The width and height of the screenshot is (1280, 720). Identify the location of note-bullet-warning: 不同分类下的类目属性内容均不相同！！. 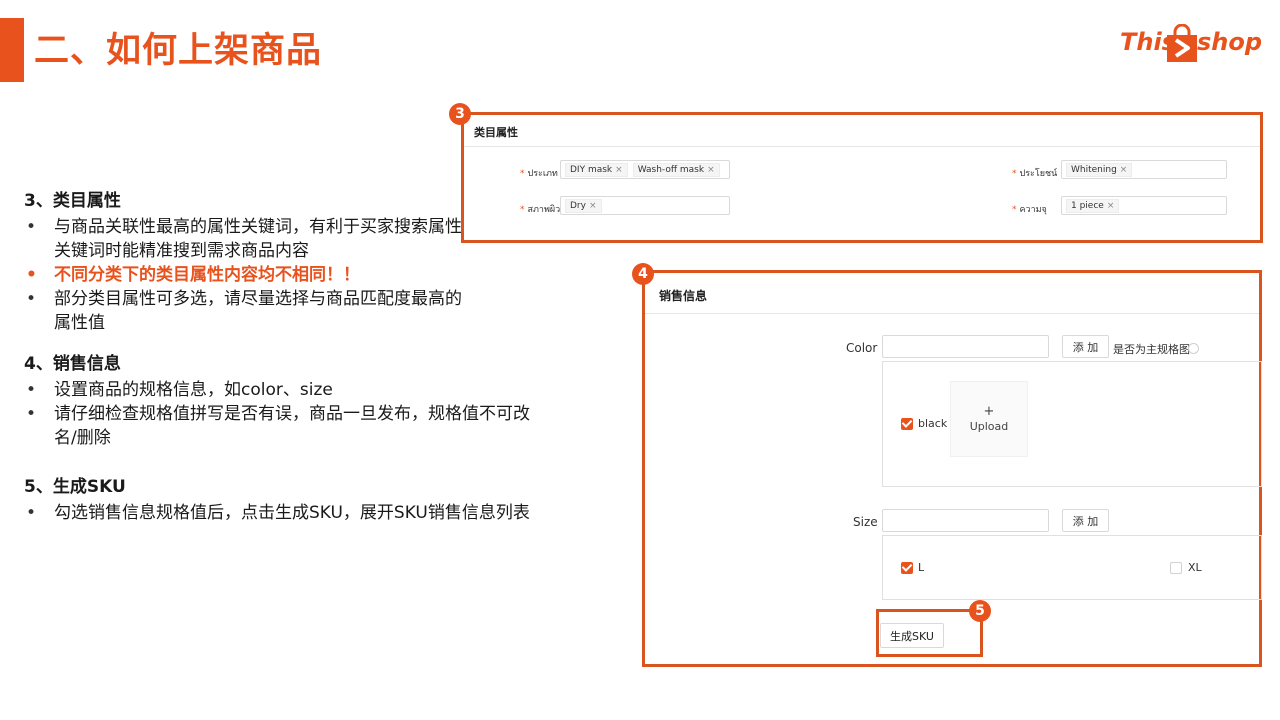
(294, 275).